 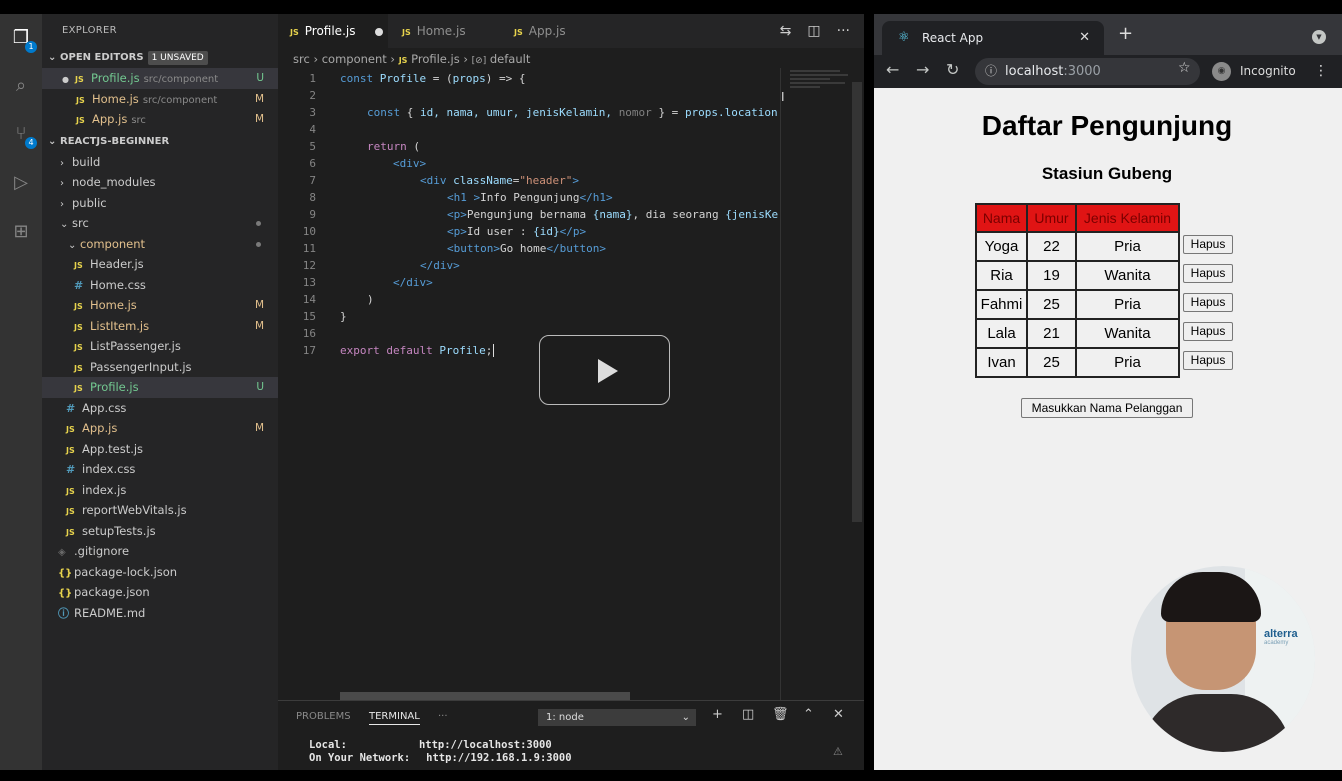 I want to click on tree-file: JS App.js M, so click(x=160, y=428).